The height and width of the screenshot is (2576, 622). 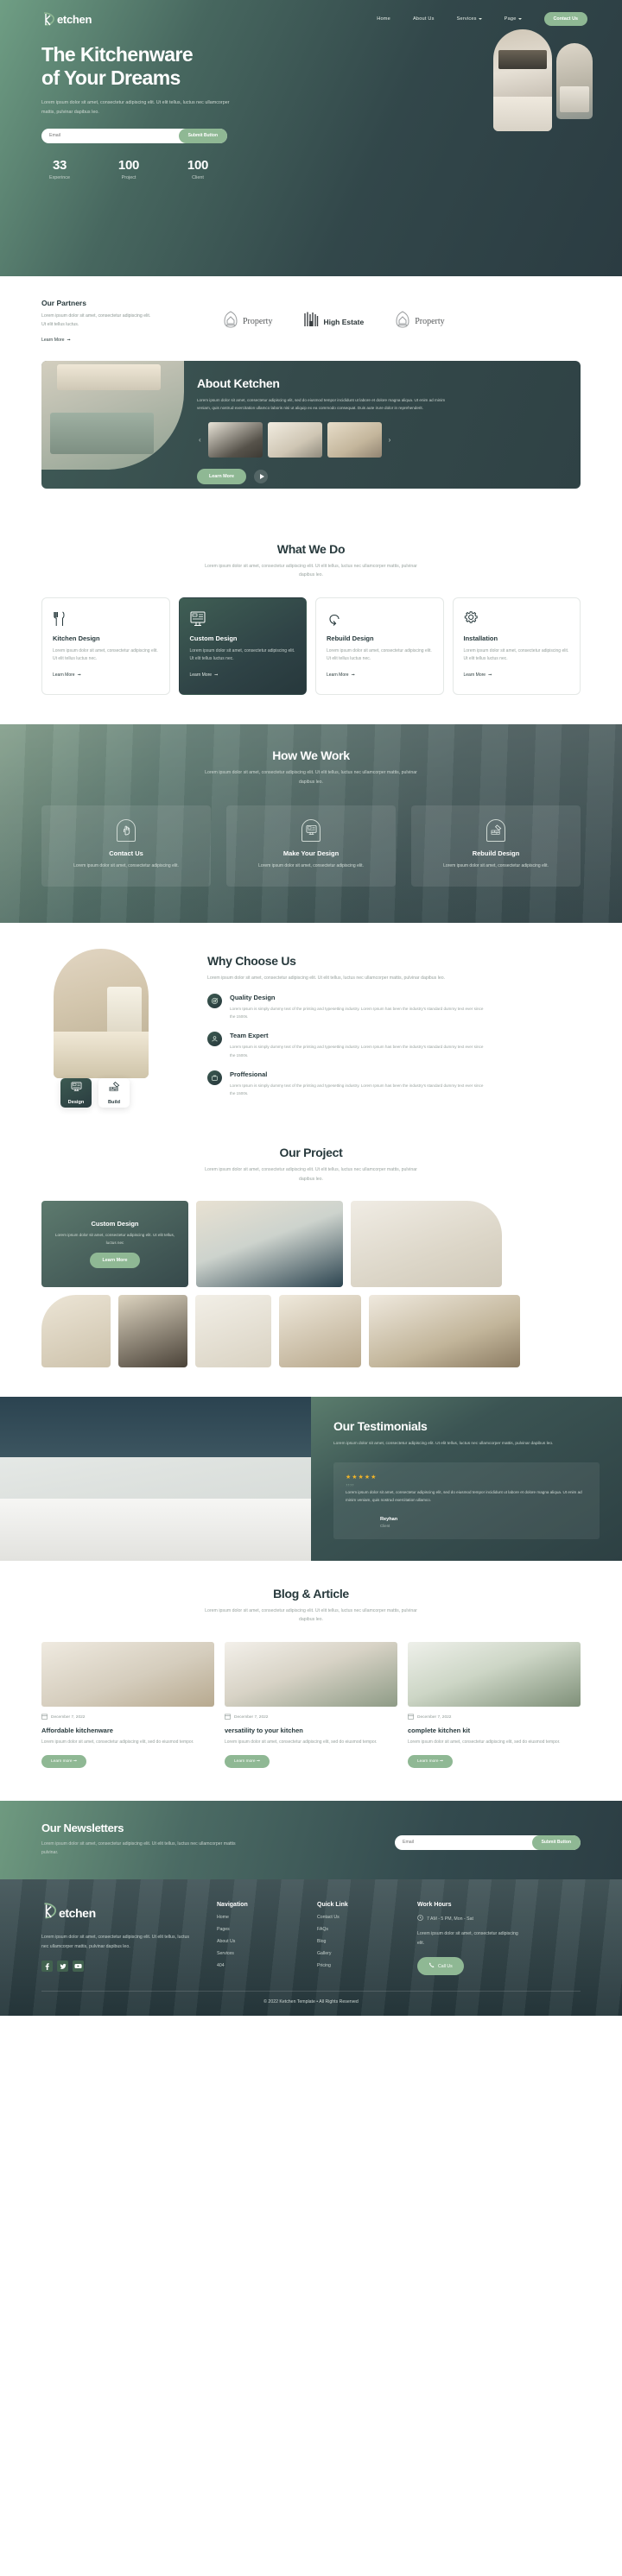 I want to click on play-button, so click(x=261, y=477).